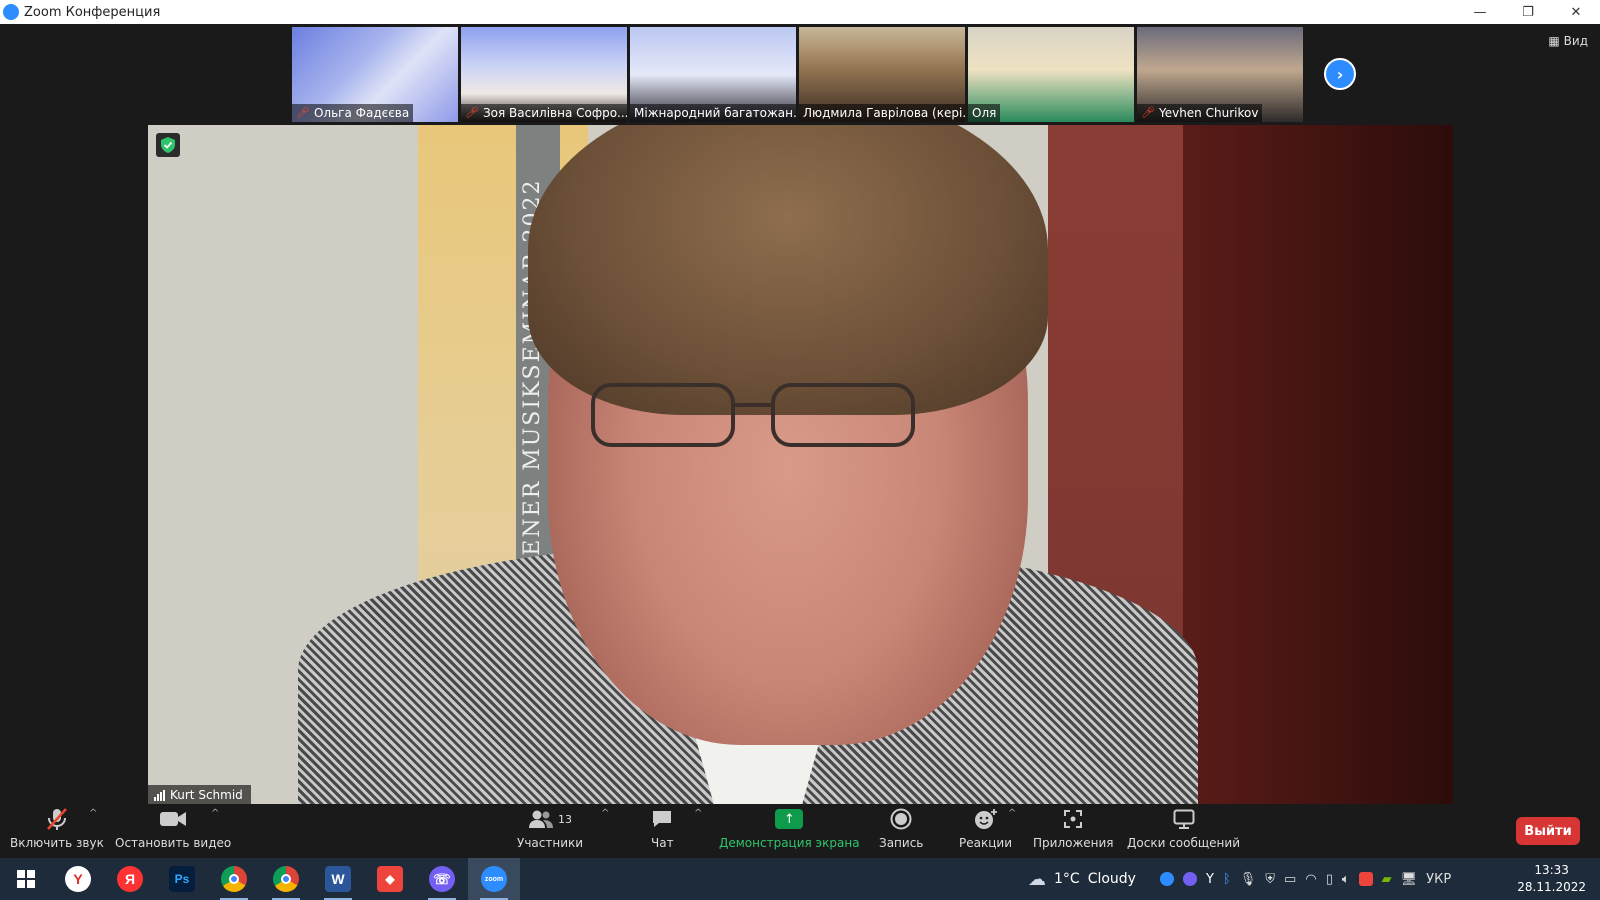 This screenshot has height=900, width=1600. Describe the element at coordinates (1082, 879) in the screenshot. I see `weather-widget: ☁ 1°C Cloudy` at that location.